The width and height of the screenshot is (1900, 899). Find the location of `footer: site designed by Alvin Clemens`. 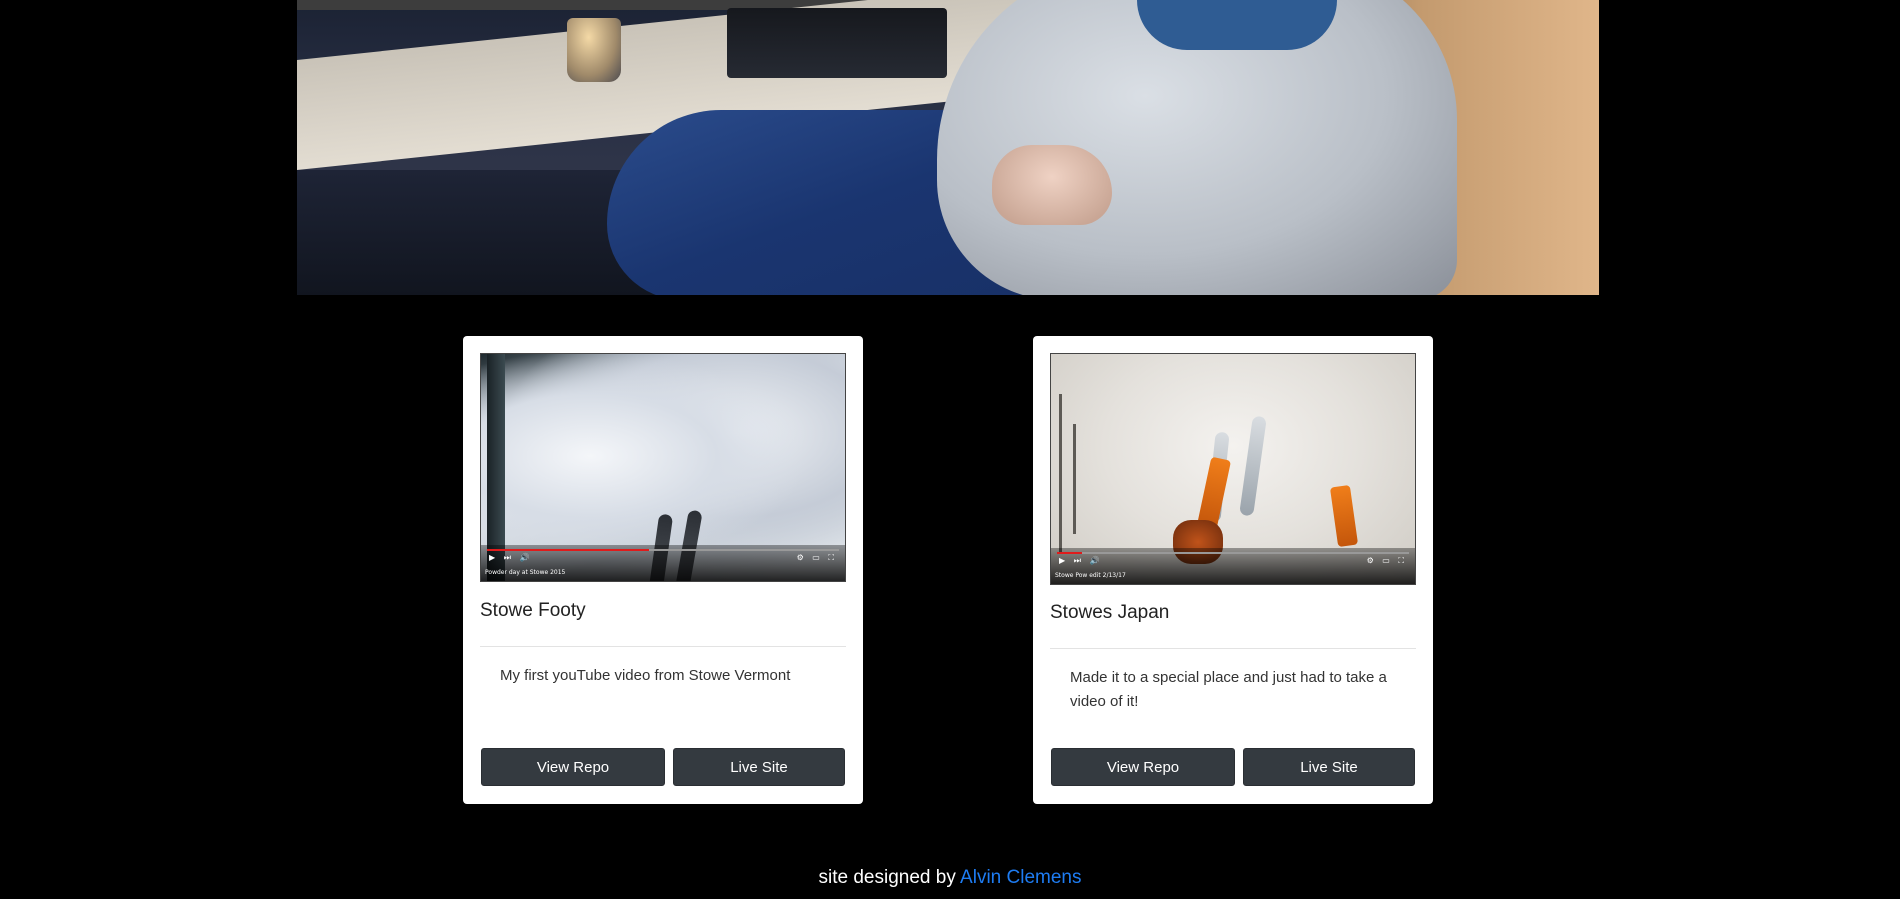

footer: site designed by Alvin Clemens is located at coordinates (950, 878).